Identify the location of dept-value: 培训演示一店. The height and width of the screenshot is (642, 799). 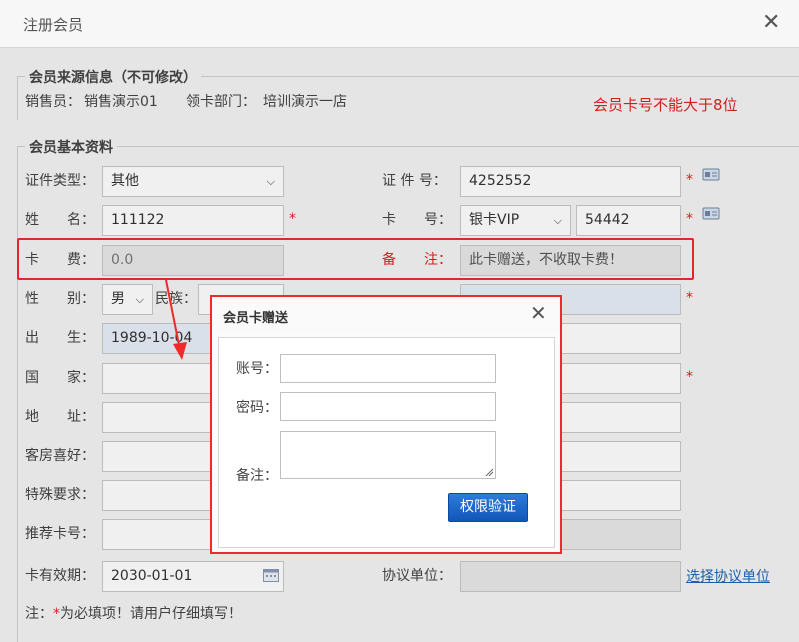
(305, 102).